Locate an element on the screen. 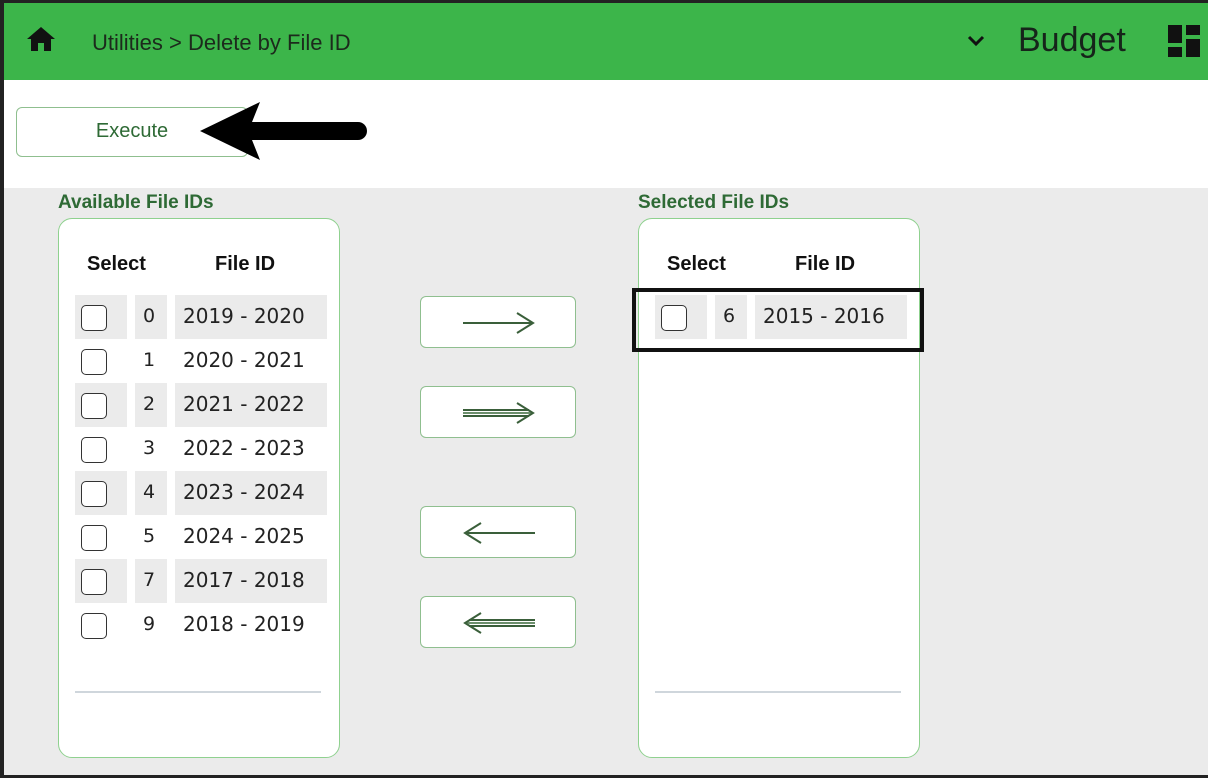  list-item: 1 2020 - 2021 is located at coordinates (201, 361).